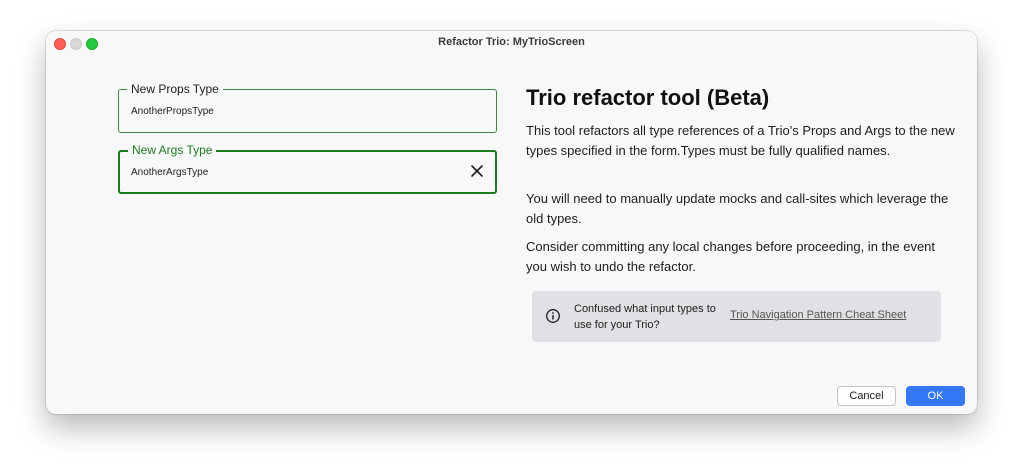 Image resolution: width=1024 pixels, height=476 pixels. What do you see at coordinates (935, 396) in the screenshot?
I see `ok-button: OK` at bounding box center [935, 396].